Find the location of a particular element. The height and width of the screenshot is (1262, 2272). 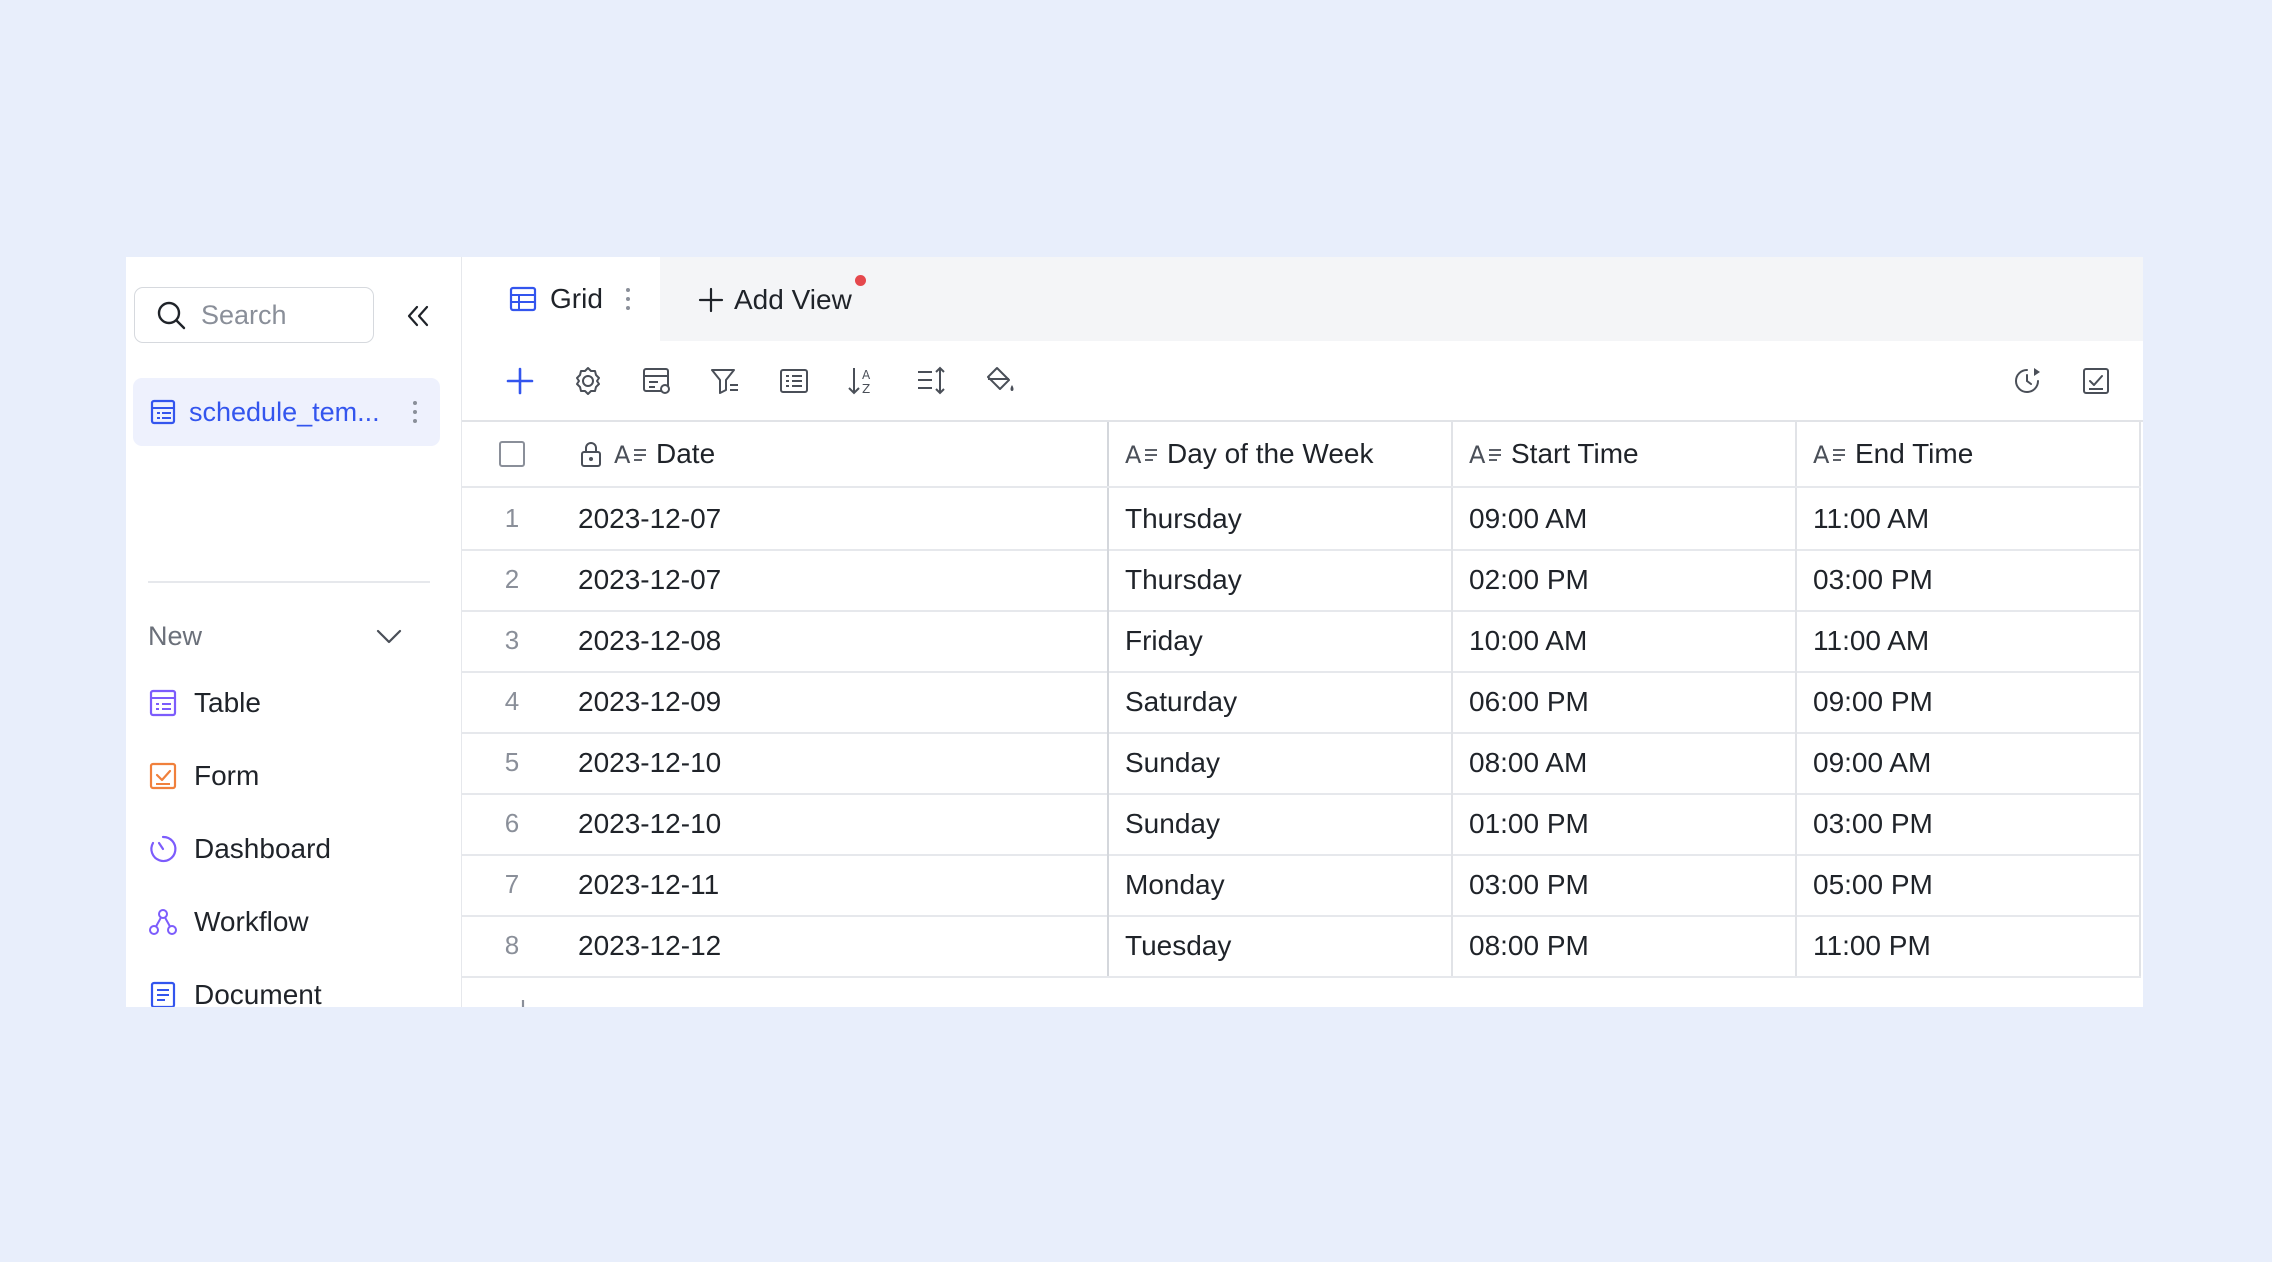

cell-end-time: 11:00 PM is located at coordinates (1968, 945).